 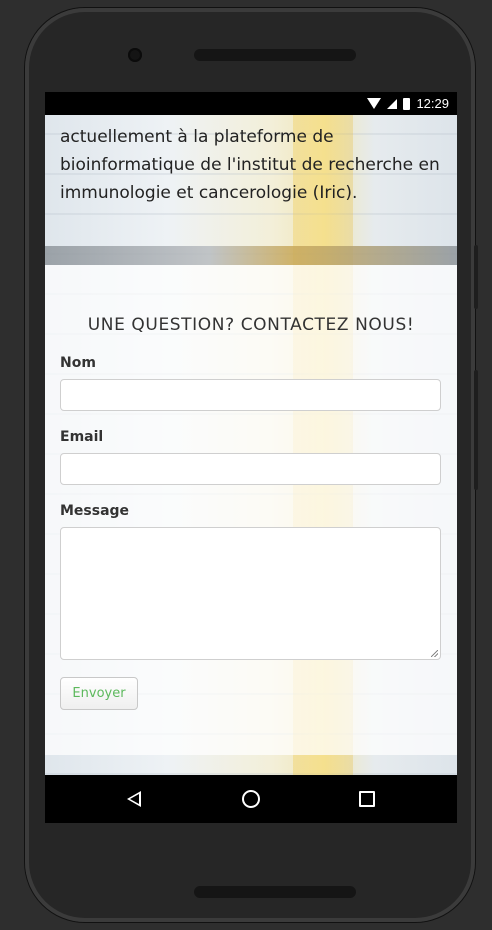 What do you see at coordinates (407, 103) in the screenshot?
I see `battery-icon` at bounding box center [407, 103].